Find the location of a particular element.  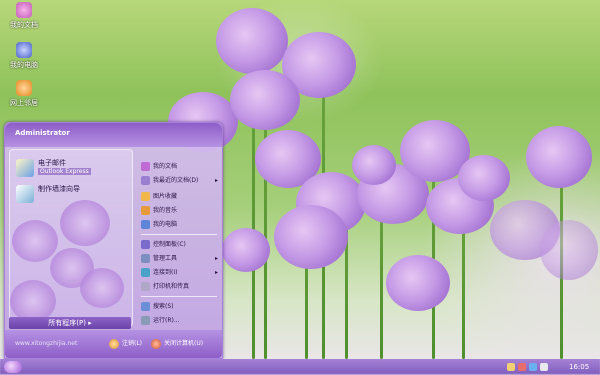

pinned-wizard: 制作墙漆向导 is located at coordinates (71, 194).